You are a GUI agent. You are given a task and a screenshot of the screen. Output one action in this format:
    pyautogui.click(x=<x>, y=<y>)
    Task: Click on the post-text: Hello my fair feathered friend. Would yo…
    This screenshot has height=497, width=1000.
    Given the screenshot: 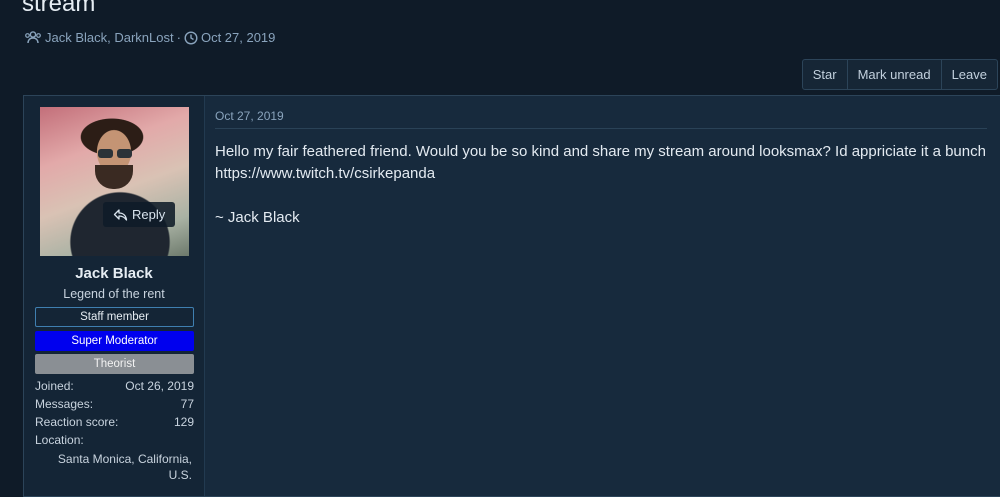 What is the action you would take?
    pyautogui.click(x=600, y=162)
    